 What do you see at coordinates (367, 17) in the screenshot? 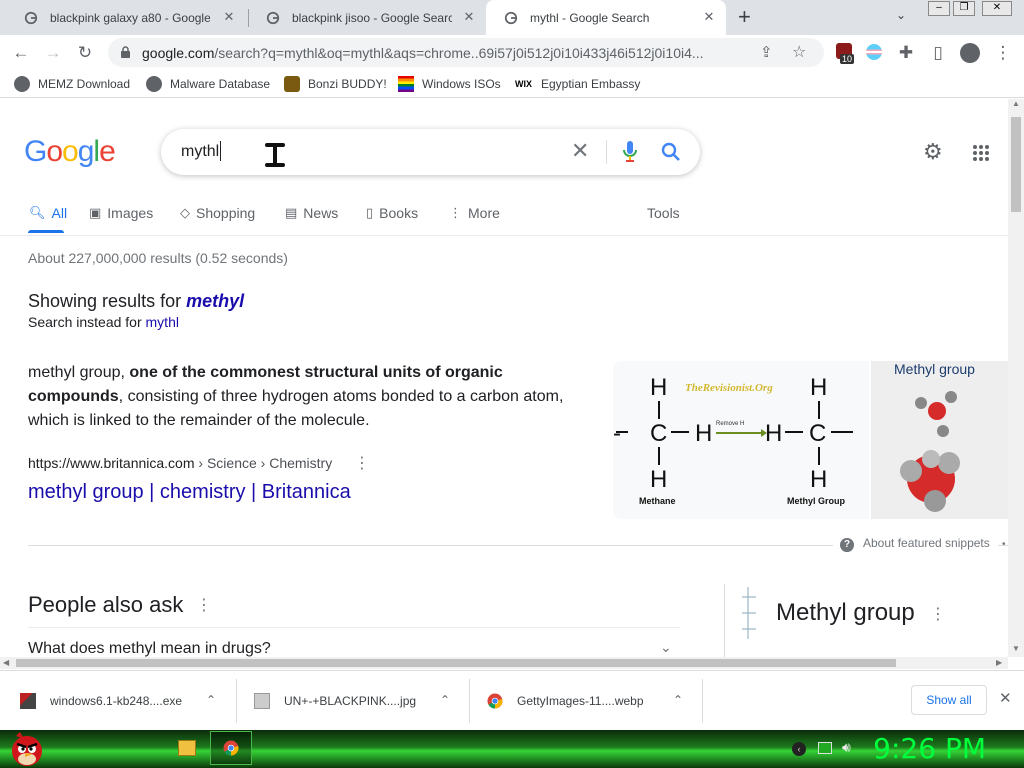
I see `tab-2: blackpink jisoo - Google Search ✕` at bounding box center [367, 17].